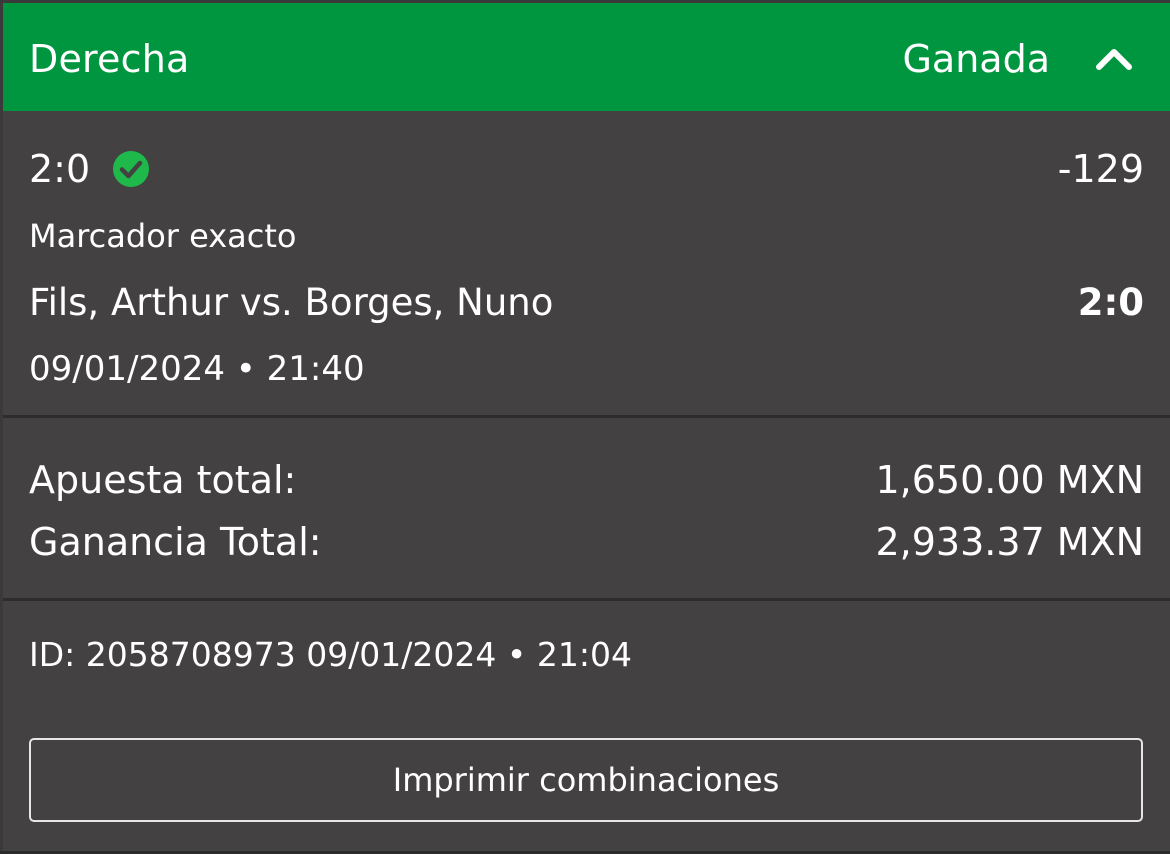 The width and height of the screenshot is (1170, 854). Describe the element at coordinates (1100, 169) in the screenshot. I see `odds-value: -129` at that location.